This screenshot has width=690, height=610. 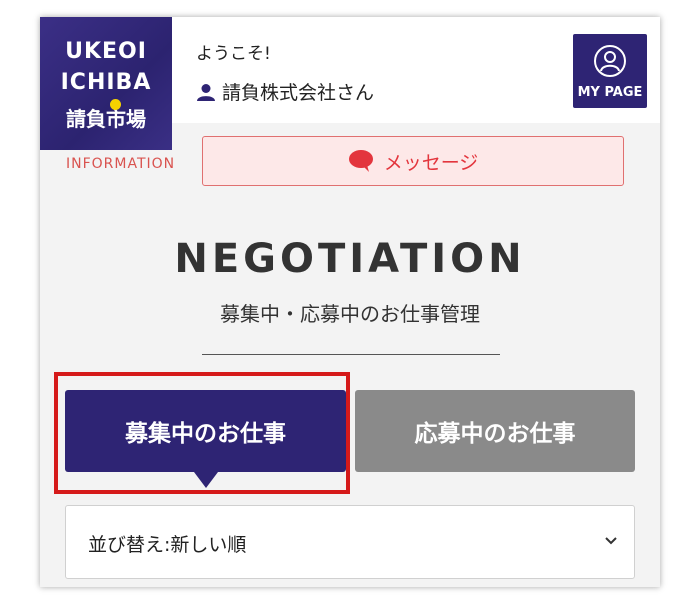 What do you see at coordinates (610, 61) in the screenshot?
I see `profile-icon` at bounding box center [610, 61].